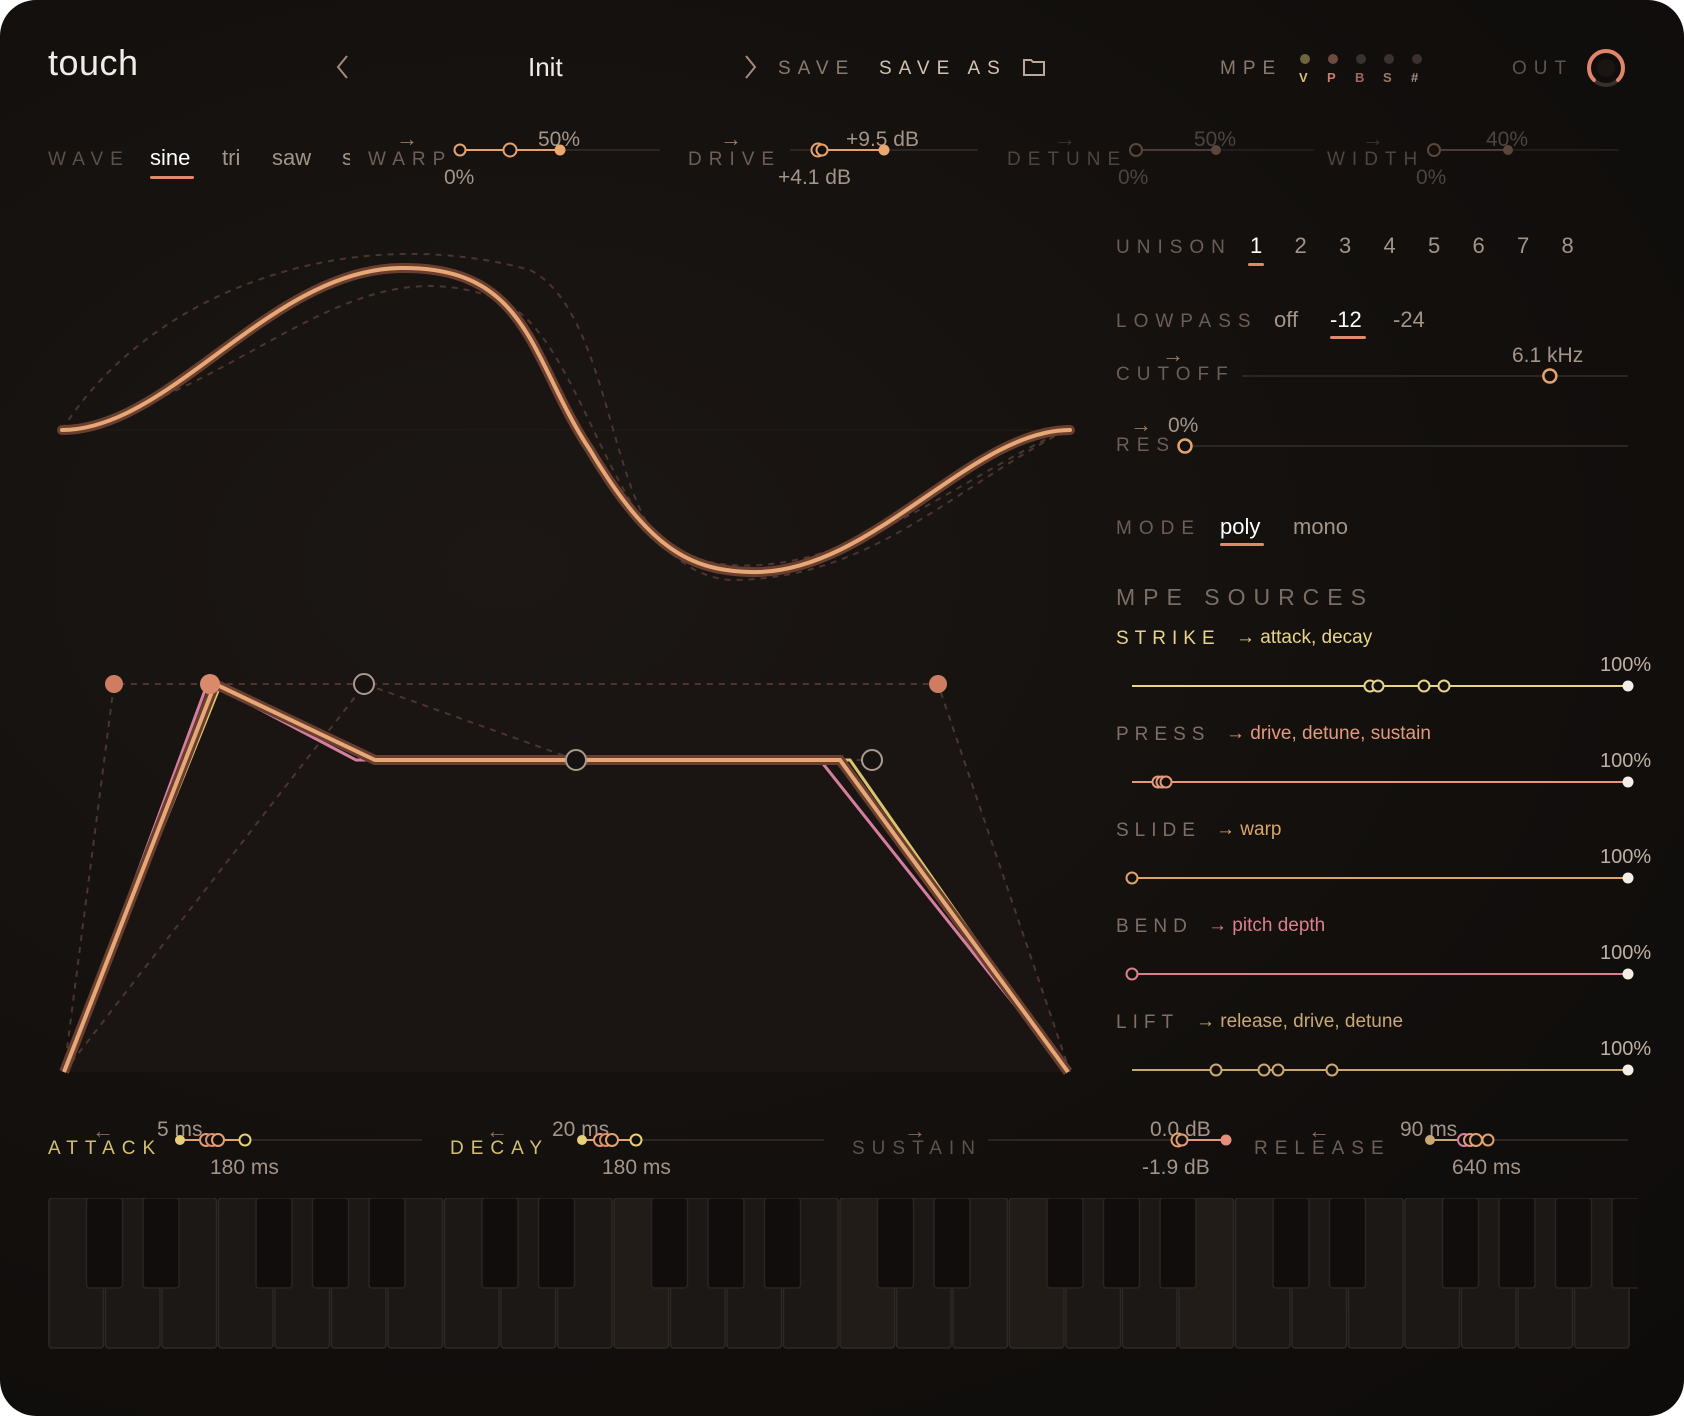 The image size is (1684, 1416). Describe the element at coordinates (1163, 734) in the screenshot. I see `mpe-source-press-label: PRESS` at that location.